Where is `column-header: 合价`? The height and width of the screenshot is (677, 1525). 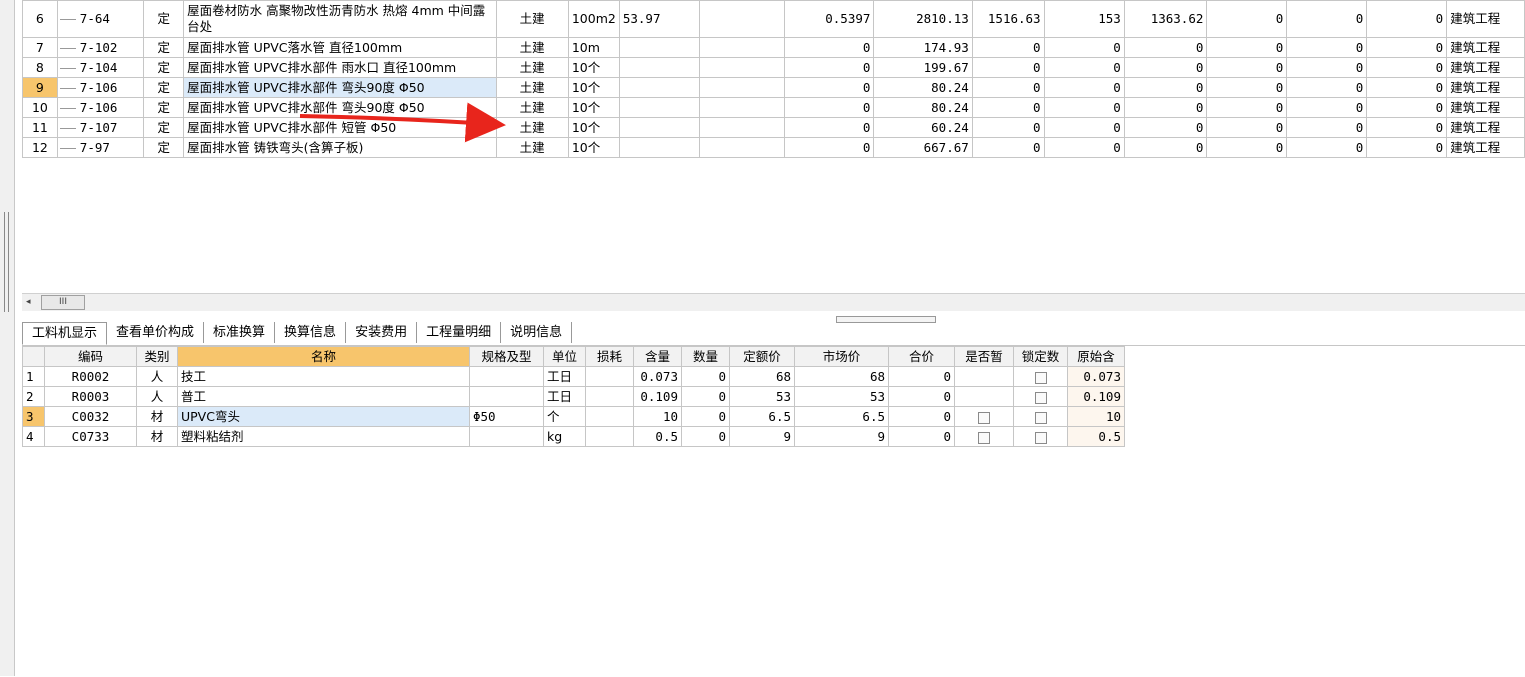
column-header: 合价 is located at coordinates (921, 356).